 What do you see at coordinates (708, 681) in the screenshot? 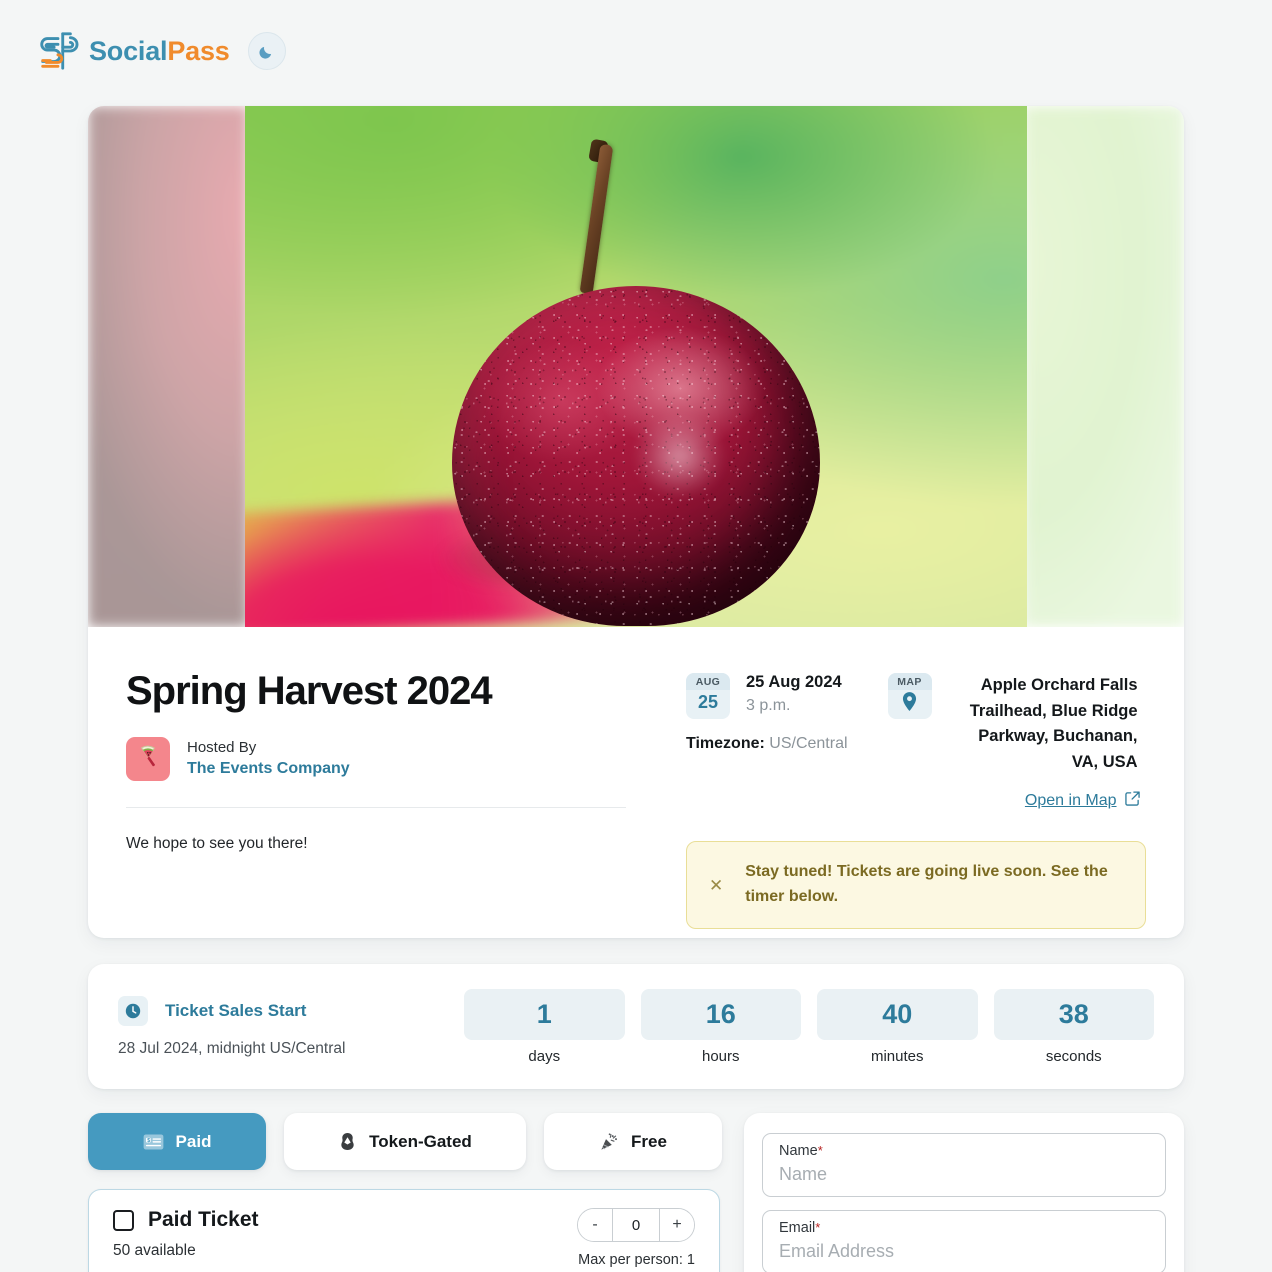
I see `calendar-month: AUG` at bounding box center [708, 681].